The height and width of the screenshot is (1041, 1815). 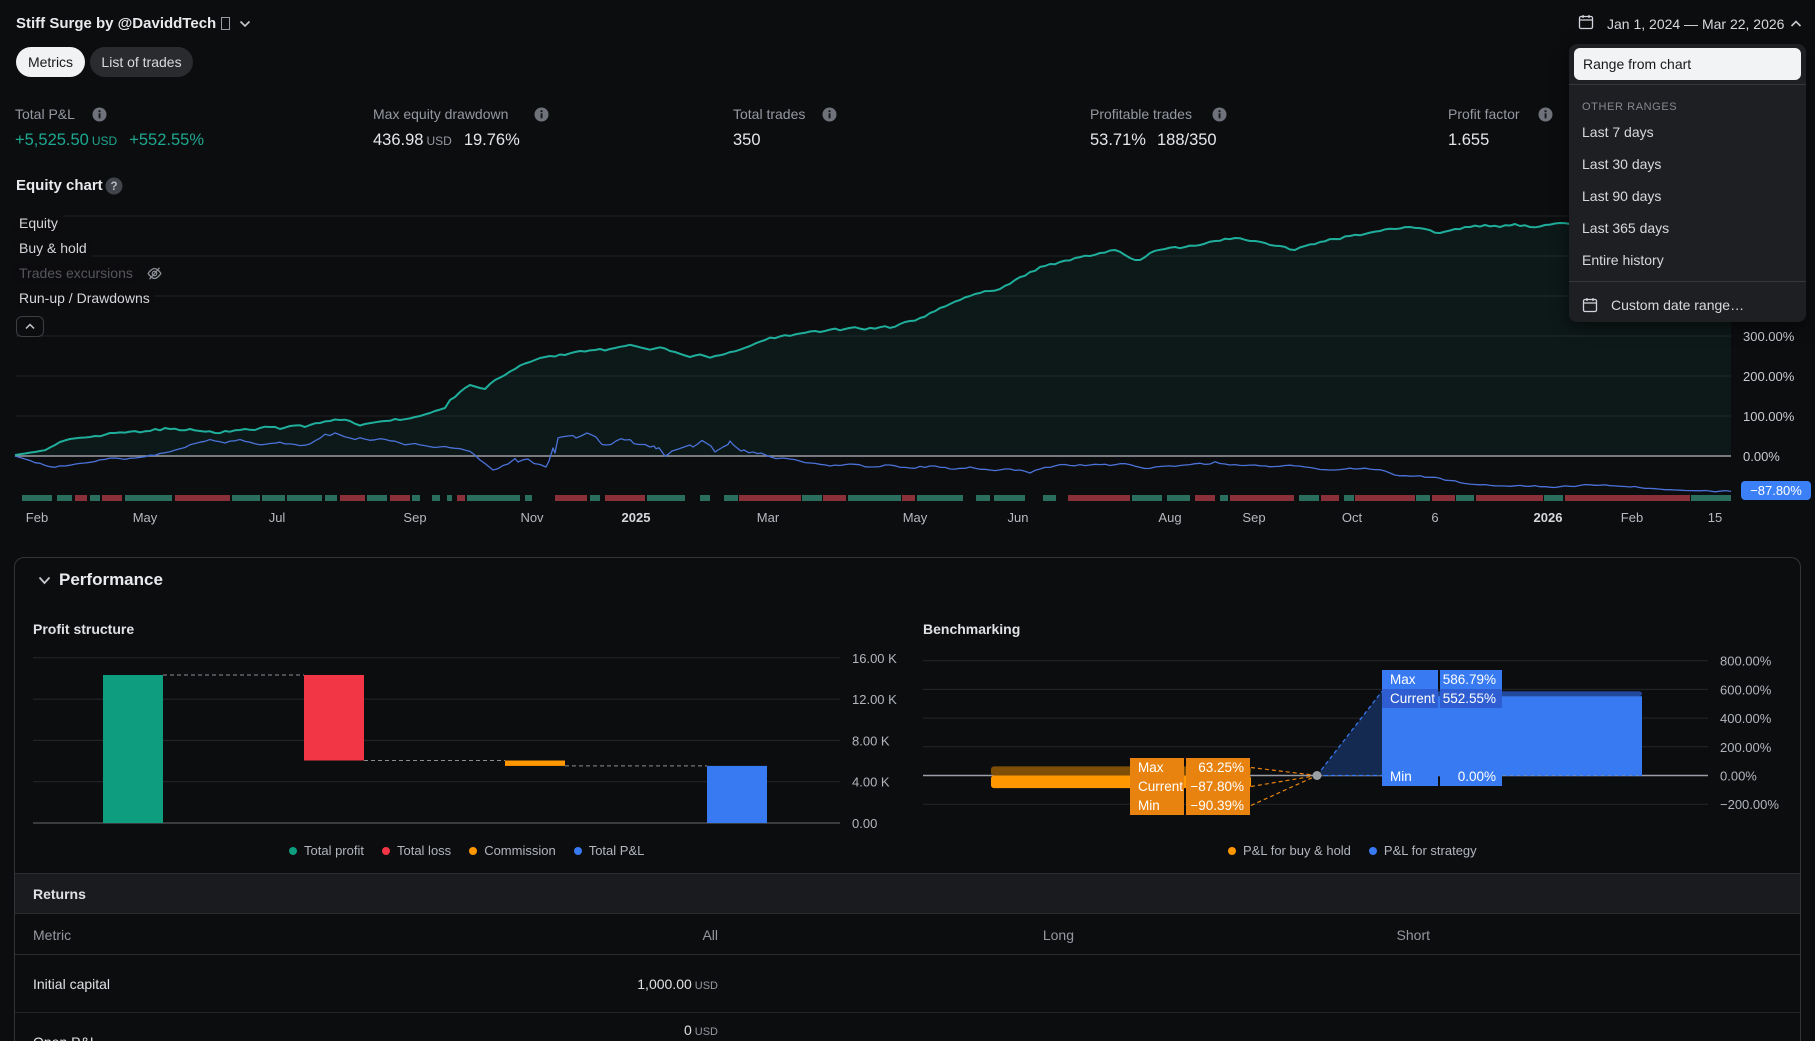 What do you see at coordinates (636, 517) in the screenshot?
I see `svg-text: 2025` at bounding box center [636, 517].